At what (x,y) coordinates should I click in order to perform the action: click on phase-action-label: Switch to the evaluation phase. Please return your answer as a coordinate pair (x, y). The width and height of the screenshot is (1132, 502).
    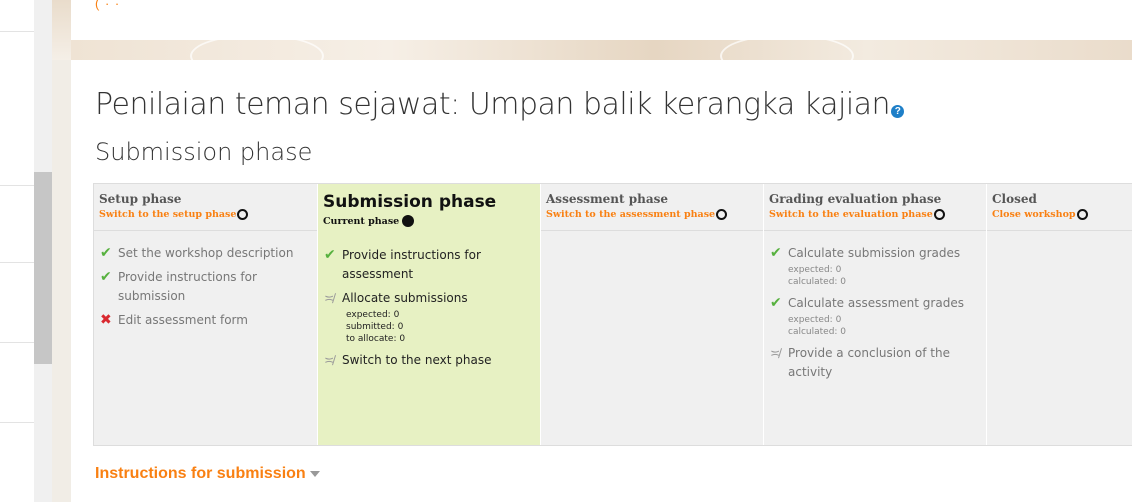
    Looking at the image, I should click on (851, 214).